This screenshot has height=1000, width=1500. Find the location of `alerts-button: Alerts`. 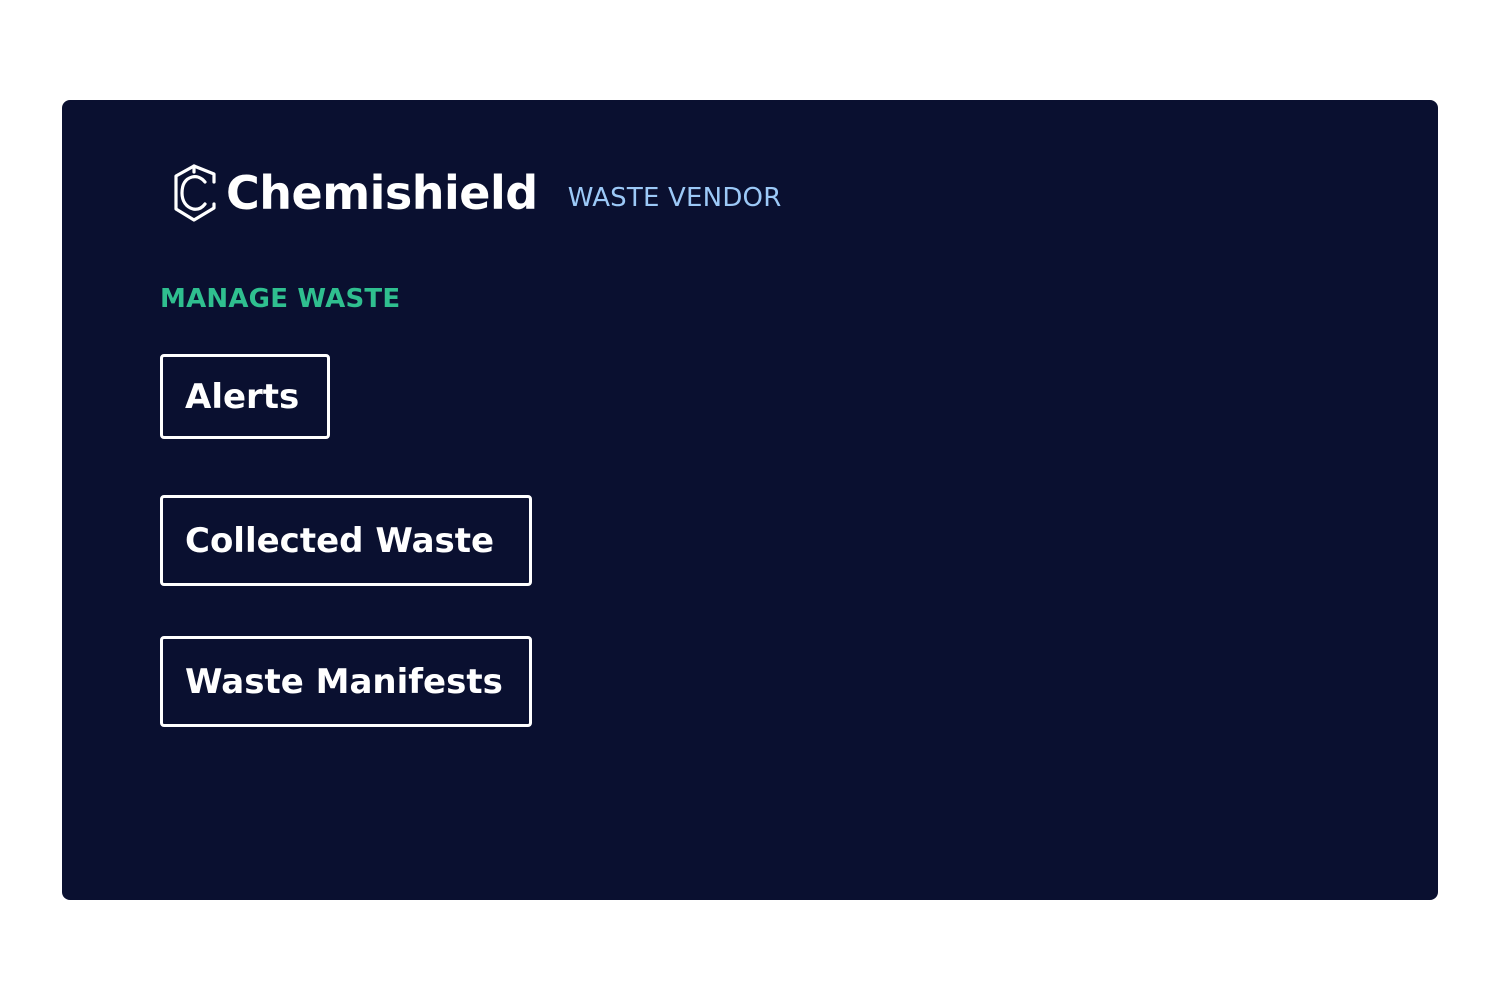

alerts-button: Alerts is located at coordinates (245, 396).